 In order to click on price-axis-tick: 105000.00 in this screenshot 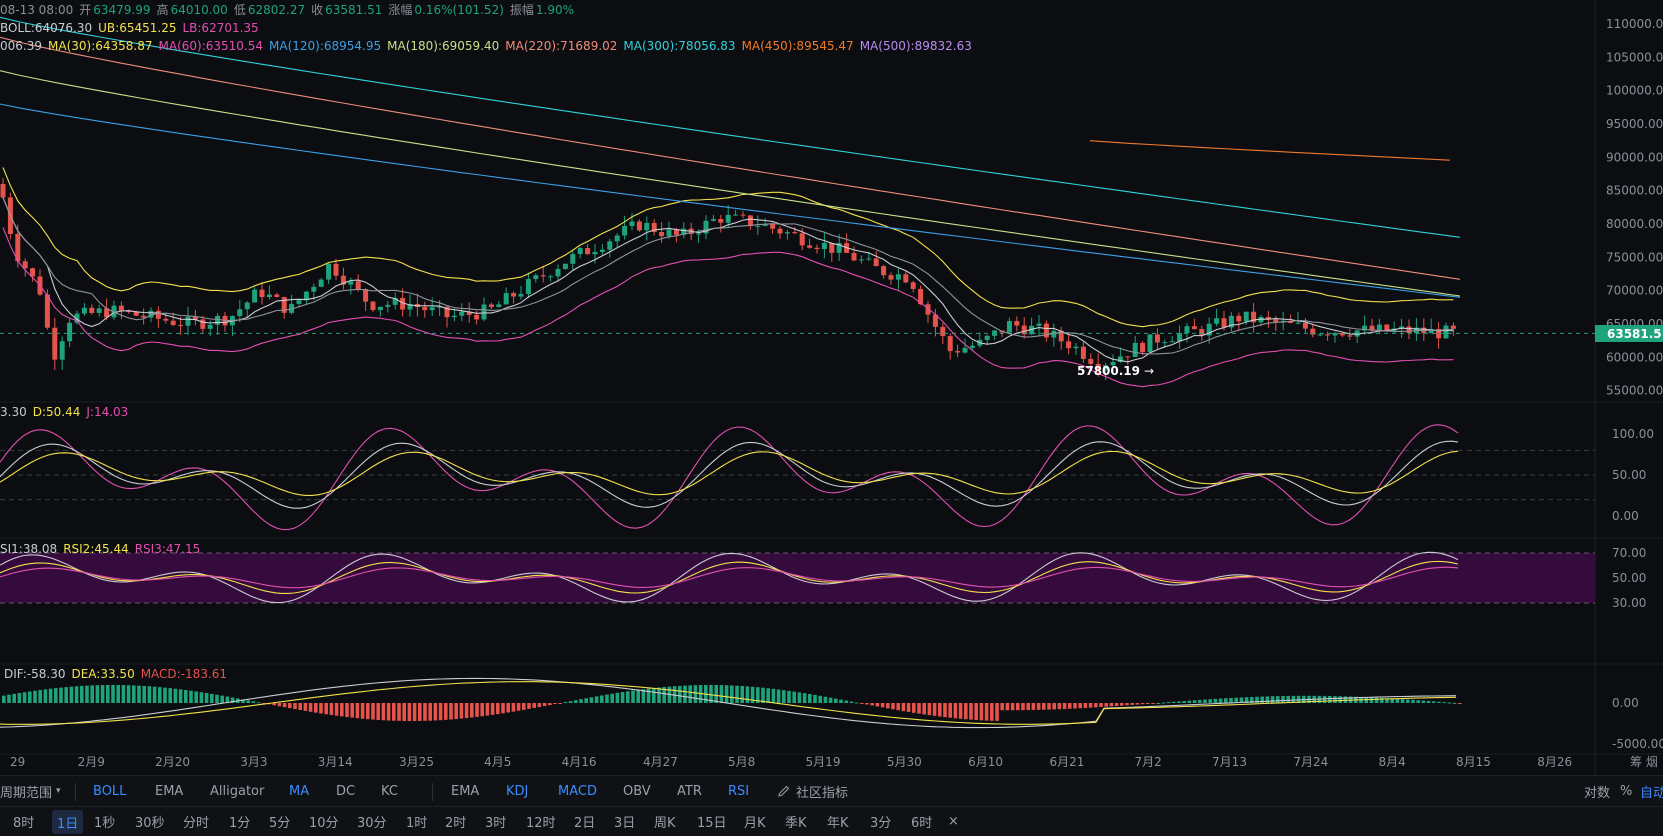, I will do `click(1634, 57)`.